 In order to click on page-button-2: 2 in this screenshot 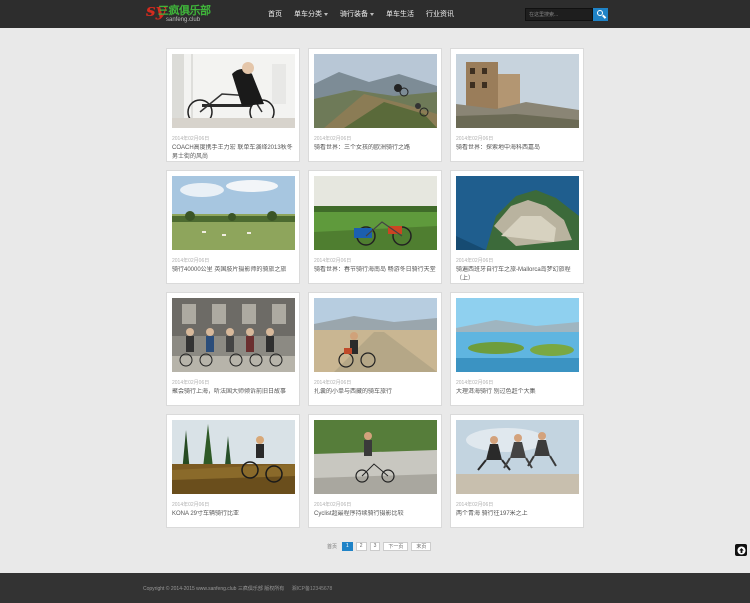, I will do `click(361, 546)`.